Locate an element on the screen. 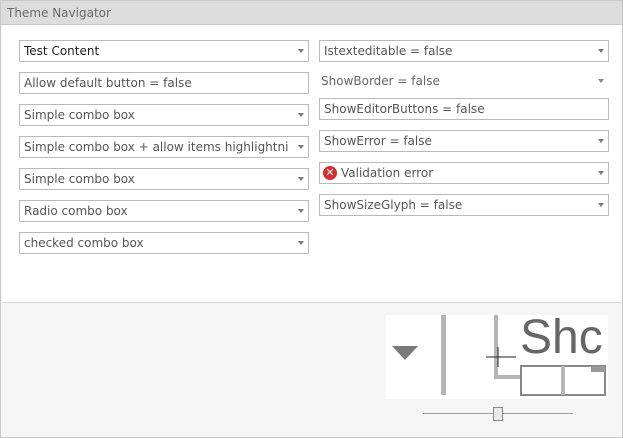 Image resolution: width=623 pixels, height=438 pixels. showerror-combo: ShowError = false is located at coordinates (464, 141).